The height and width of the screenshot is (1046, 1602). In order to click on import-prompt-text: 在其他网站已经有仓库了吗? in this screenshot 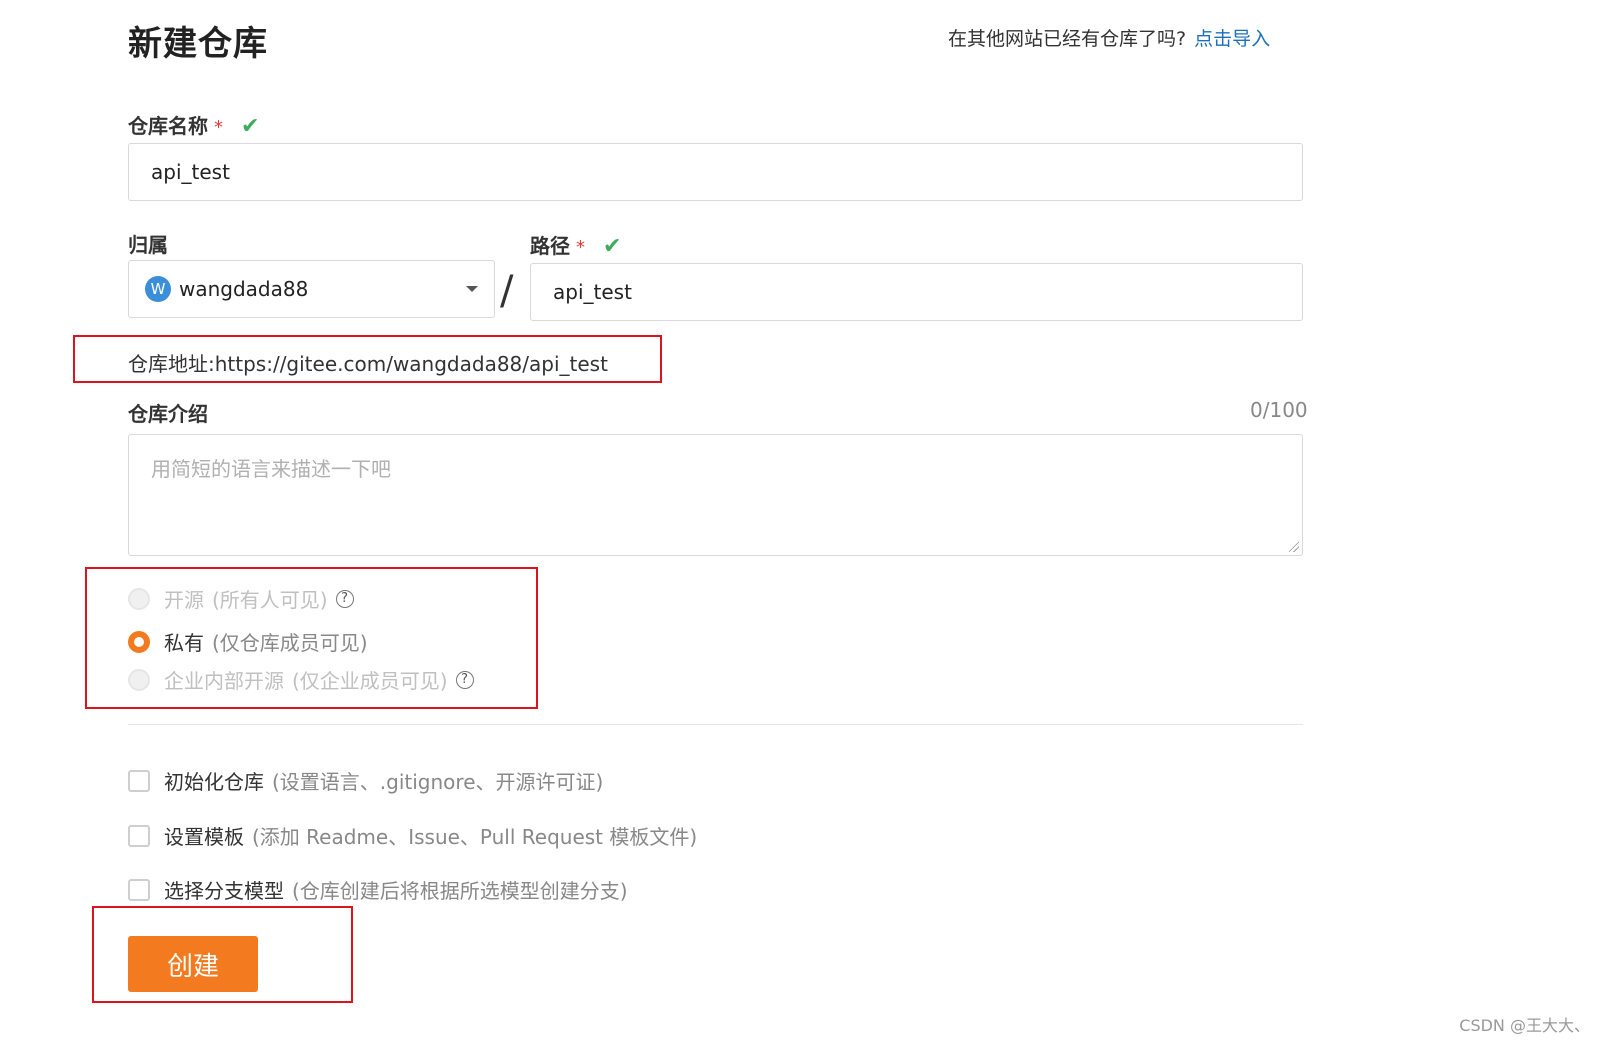, I will do `click(1067, 39)`.